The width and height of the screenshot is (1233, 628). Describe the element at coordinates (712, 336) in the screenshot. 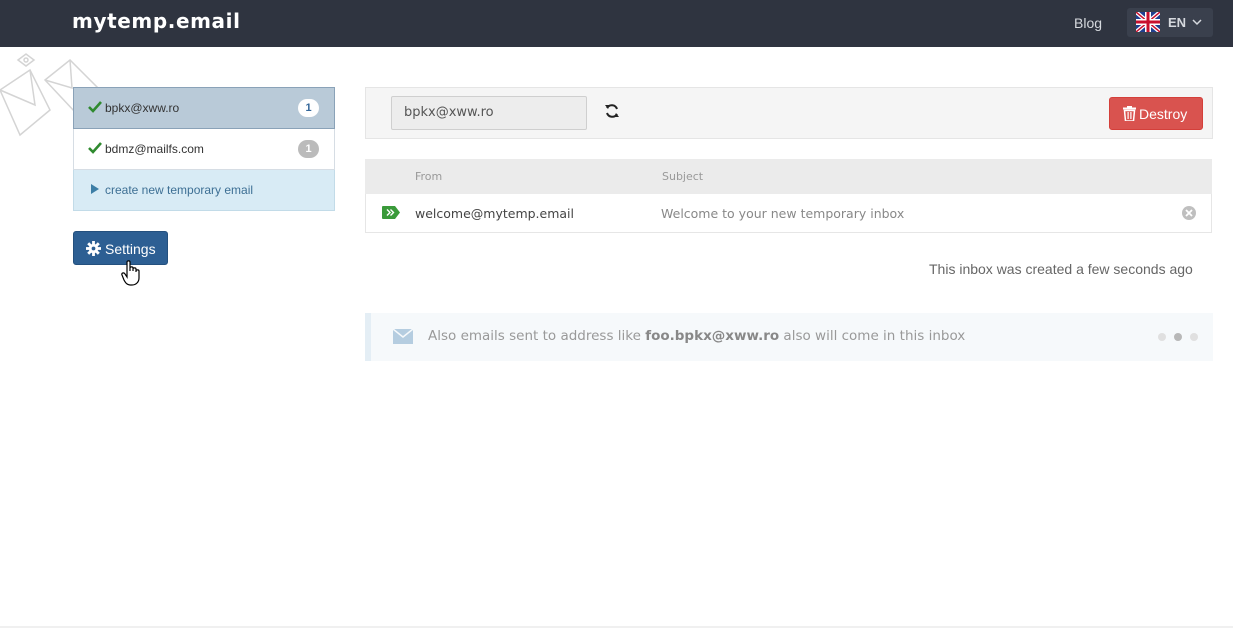

I see `alias-example-address: foo.bpkx@xww.ro` at that location.